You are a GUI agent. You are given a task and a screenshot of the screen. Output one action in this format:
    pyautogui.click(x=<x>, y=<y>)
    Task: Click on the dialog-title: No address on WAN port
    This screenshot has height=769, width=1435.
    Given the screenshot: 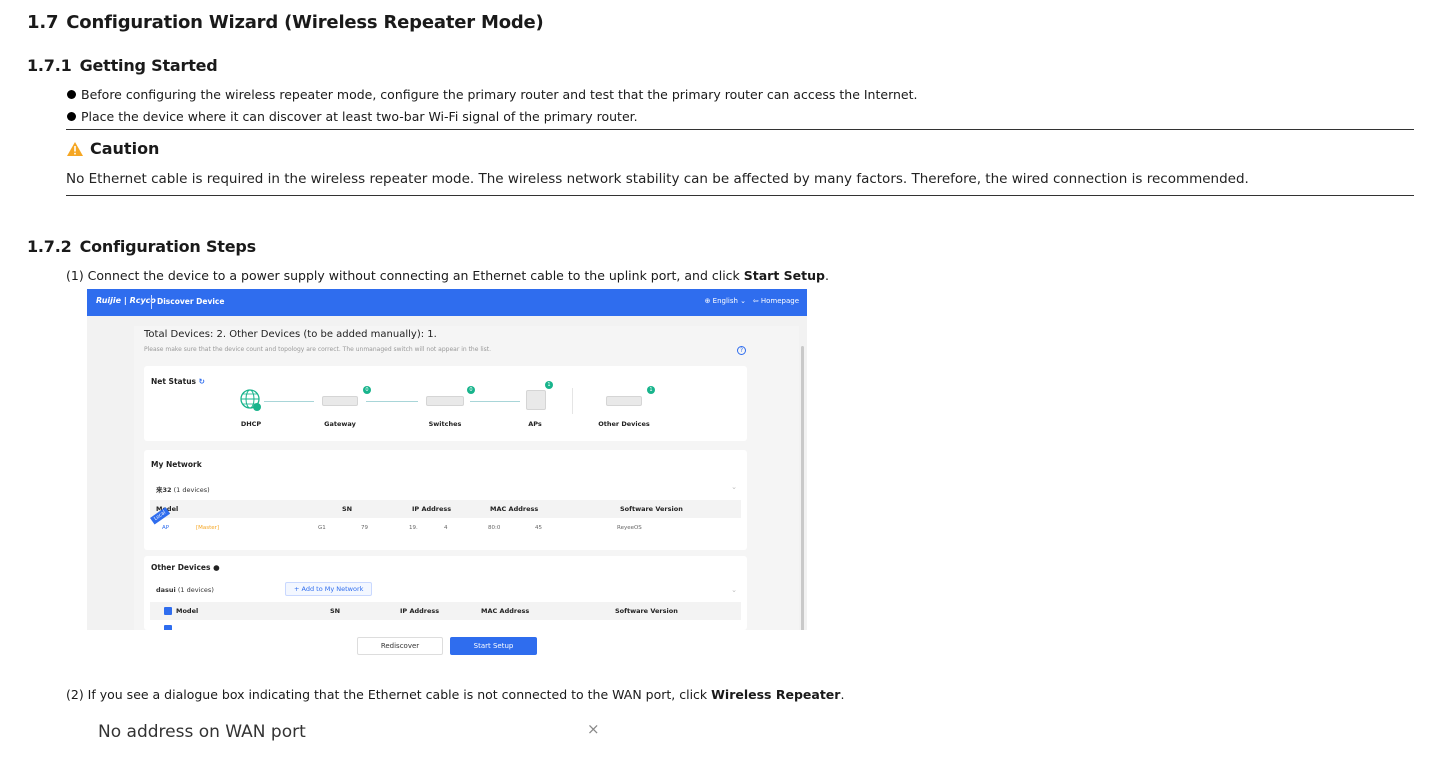 What is the action you would take?
    pyautogui.click(x=202, y=732)
    